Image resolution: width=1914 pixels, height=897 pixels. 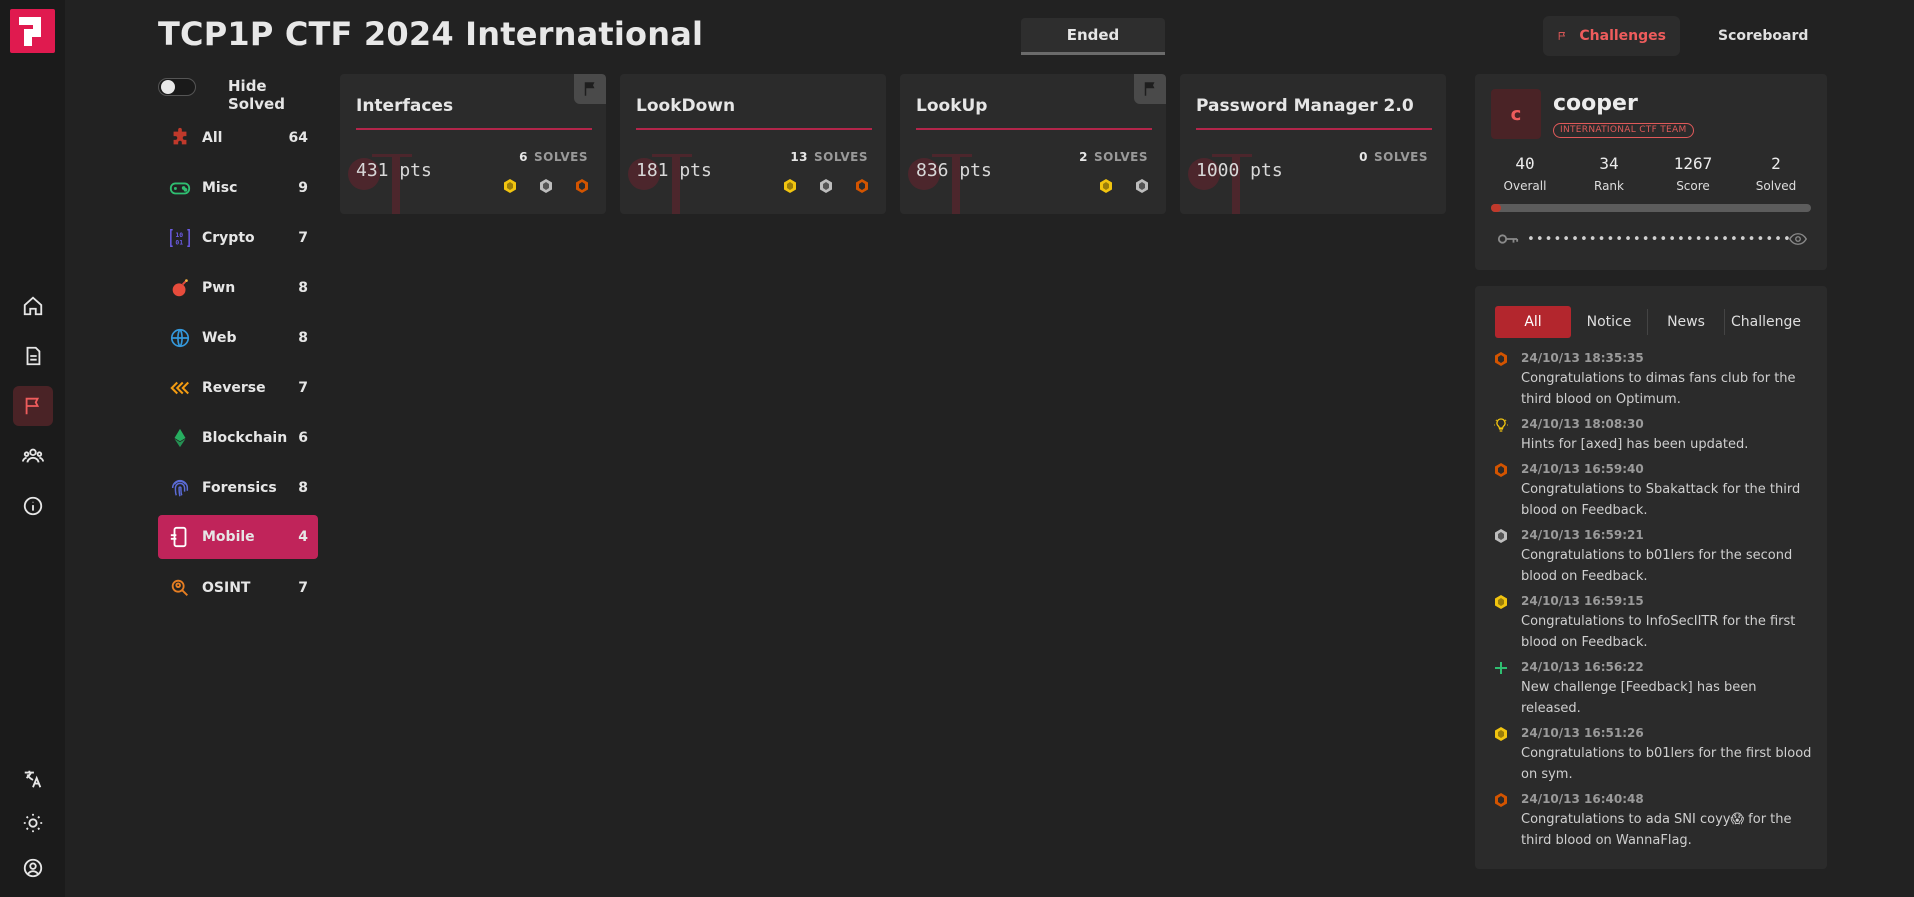 What do you see at coordinates (33, 306) in the screenshot?
I see `home-icon` at bounding box center [33, 306].